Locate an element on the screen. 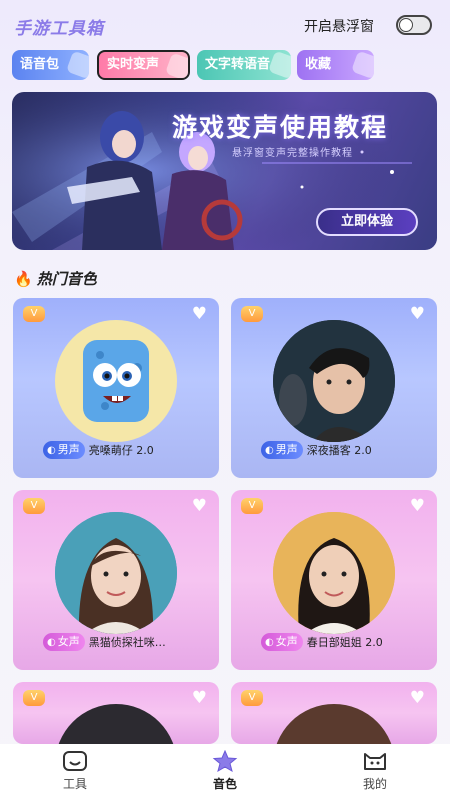 This screenshot has width=450, height=800. nav-mine: 我的 is located at coordinates (375, 771).